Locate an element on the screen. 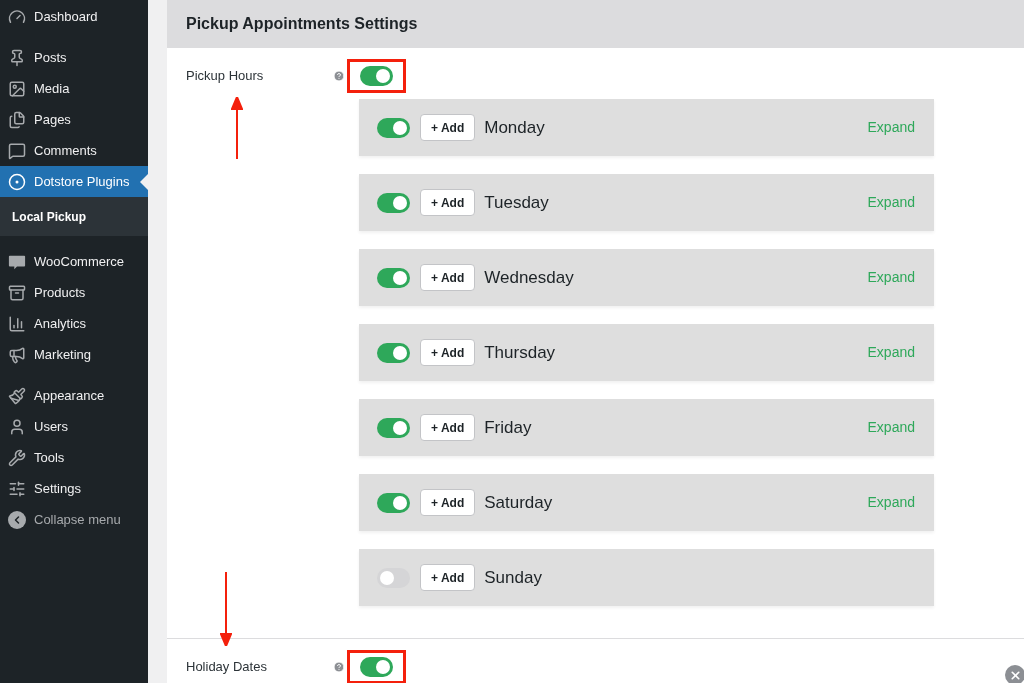 The height and width of the screenshot is (683, 1024). day-name: Tuesday is located at coordinates (516, 202).